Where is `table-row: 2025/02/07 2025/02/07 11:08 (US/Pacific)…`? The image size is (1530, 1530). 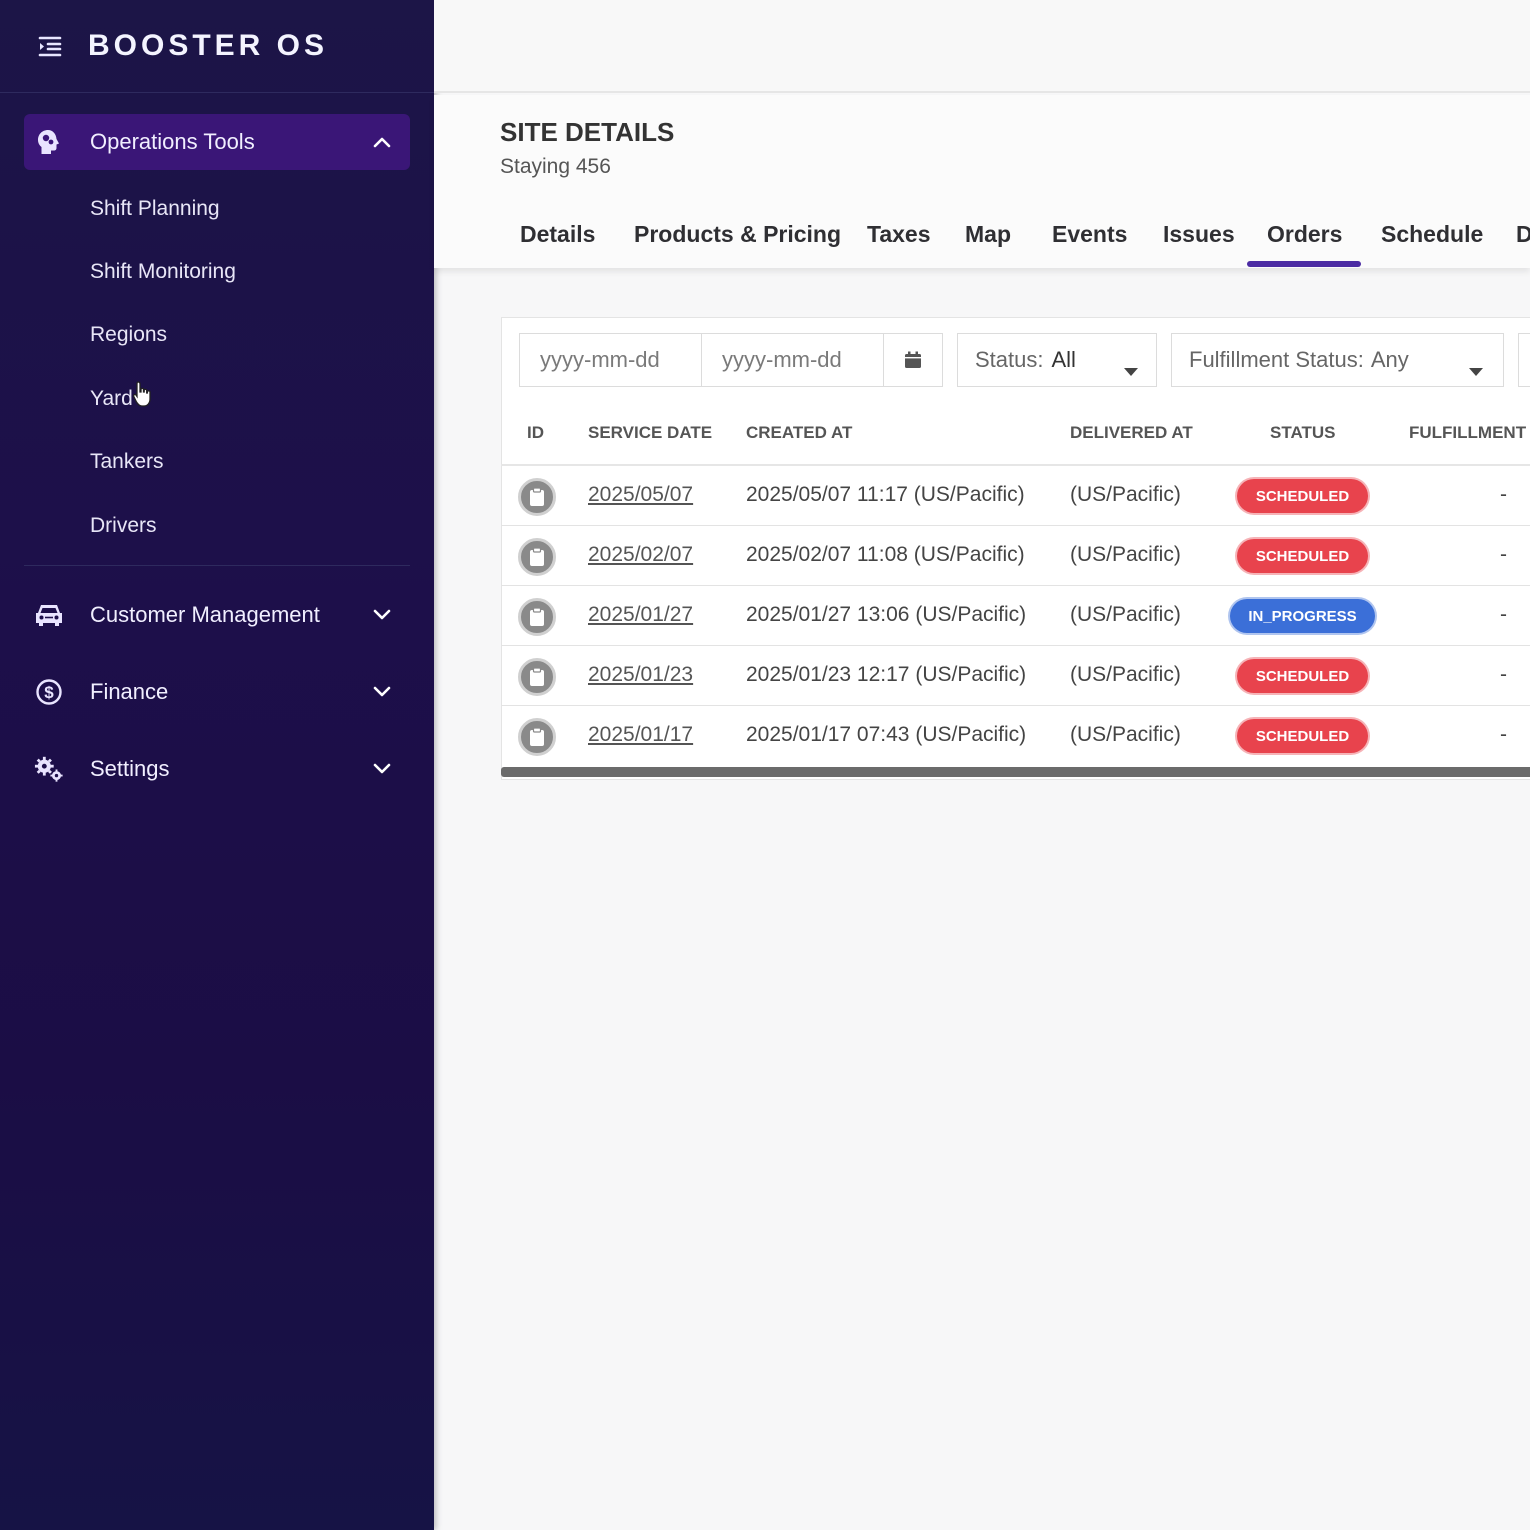
table-row: 2025/02/07 2025/02/07 11:08 (US/Pacific)… is located at coordinates (1015, 556).